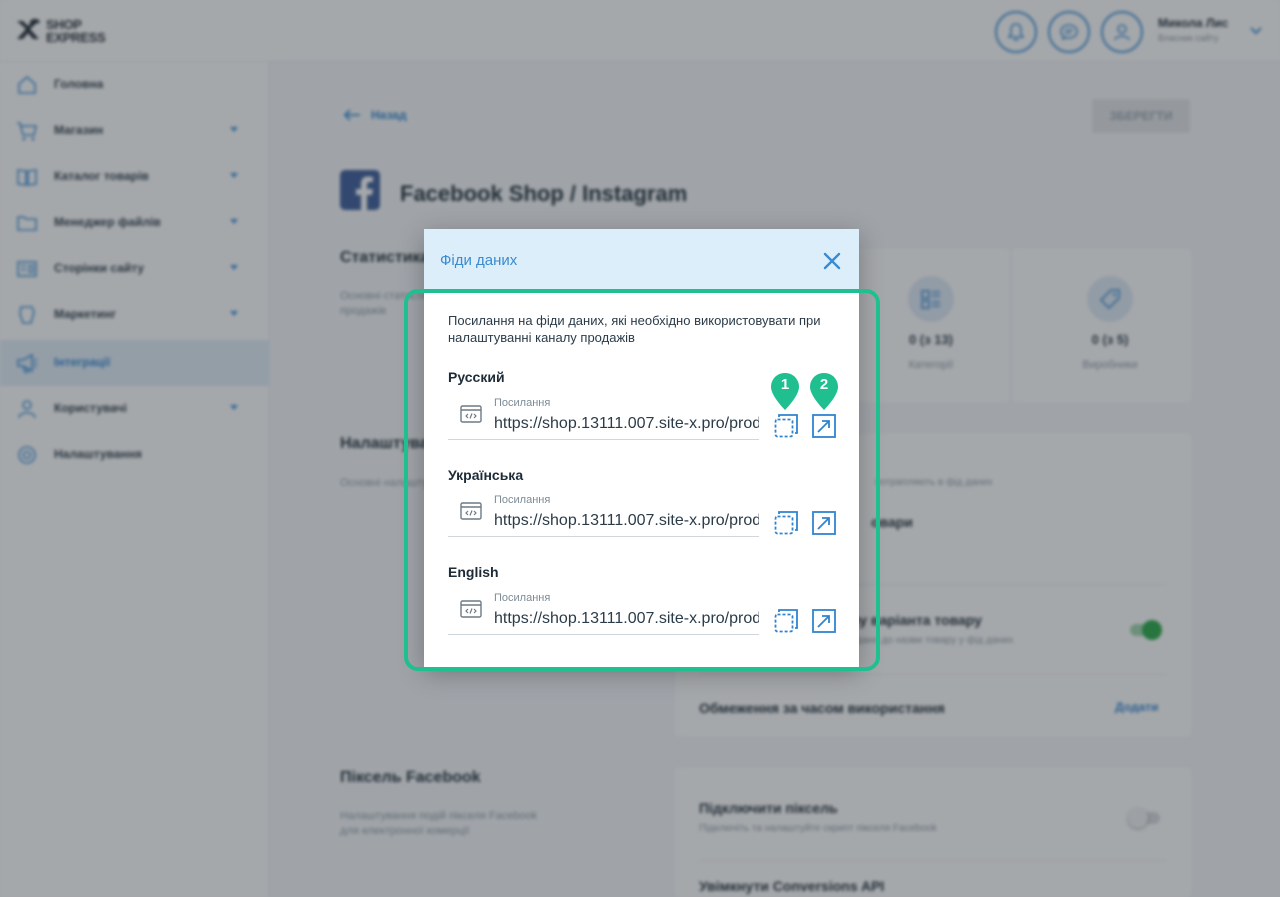 Image resolution: width=1280 pixels, height=897 pixels. What do you see at coordinates (641, 260) in the screenshot?
I see `modal-header: Фіди даних` at bounding box center [641, 260].